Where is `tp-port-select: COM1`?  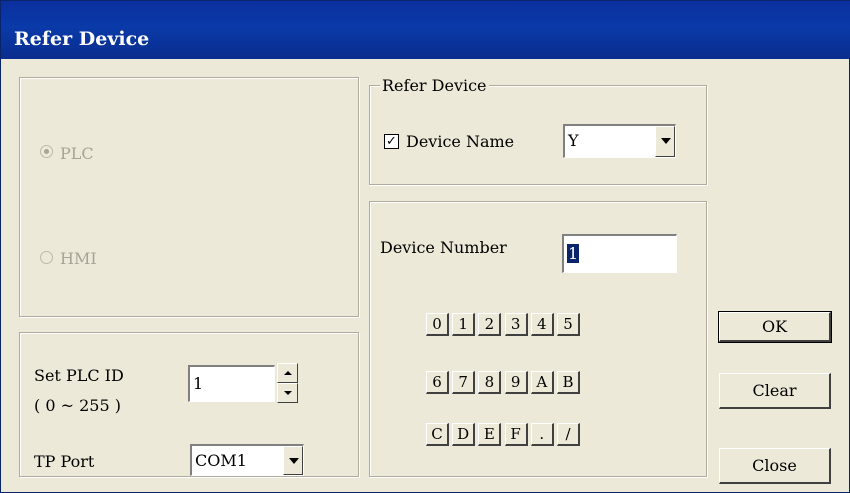
tp-port-select: COM1 is located at coordinates (247, 460).